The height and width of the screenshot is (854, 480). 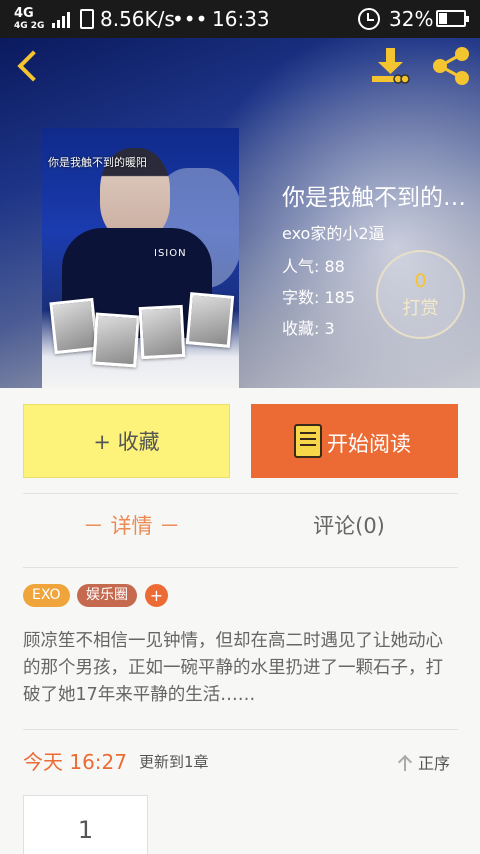 I want to click on alarm-icon, so click(x=369, y=19).